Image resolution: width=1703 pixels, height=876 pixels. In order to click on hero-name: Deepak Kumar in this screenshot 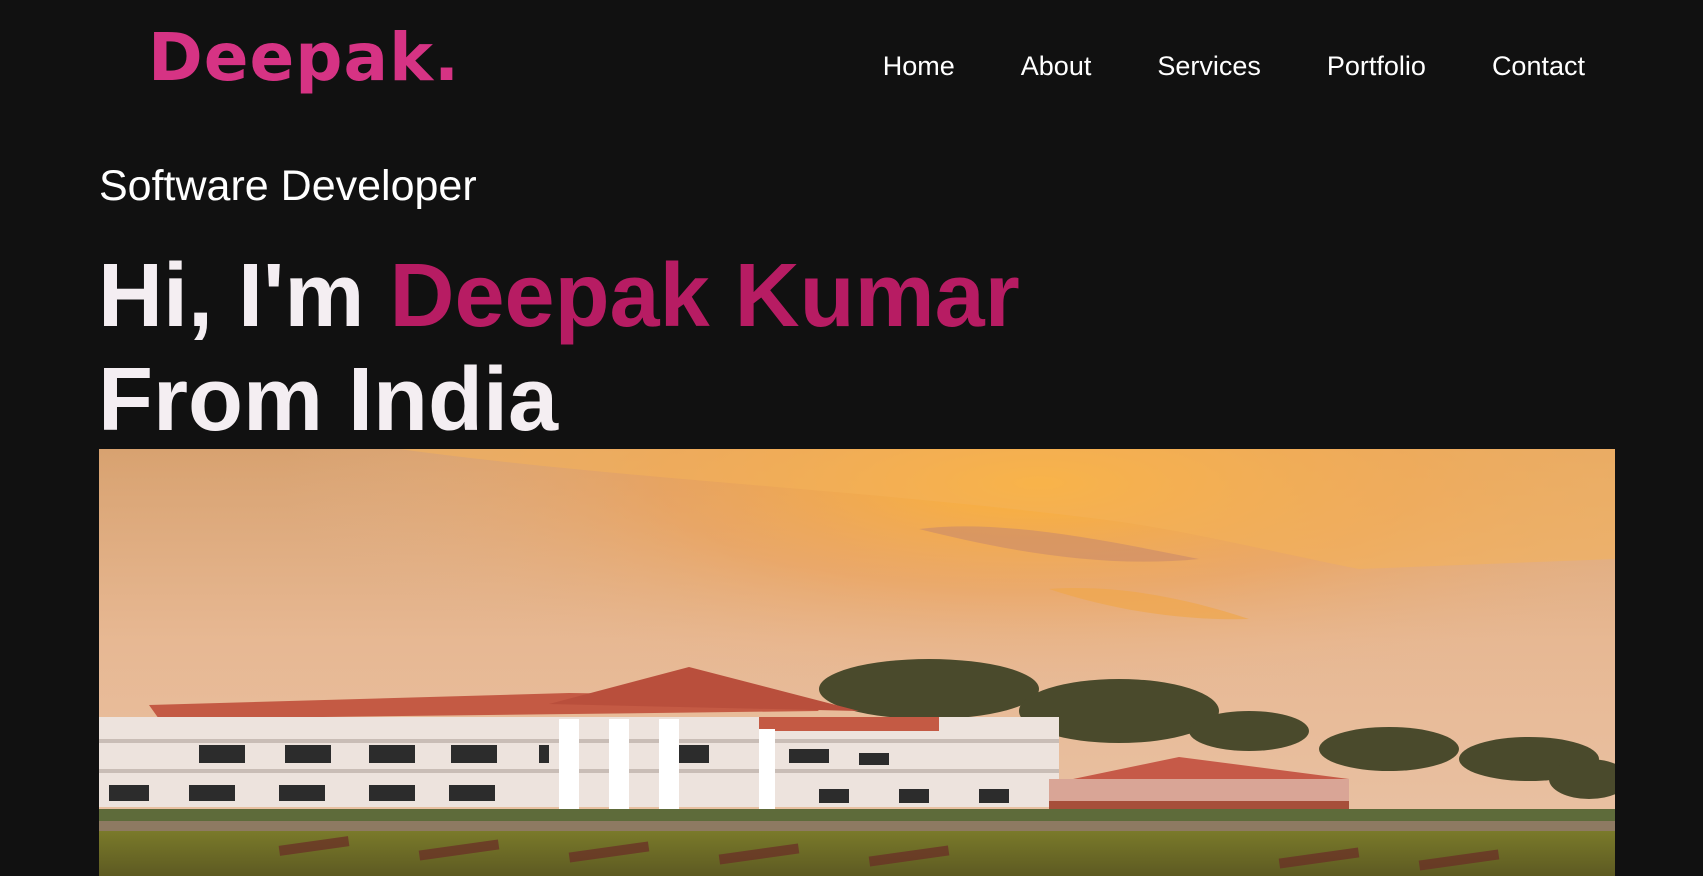, I will do `click(704, 296)`.